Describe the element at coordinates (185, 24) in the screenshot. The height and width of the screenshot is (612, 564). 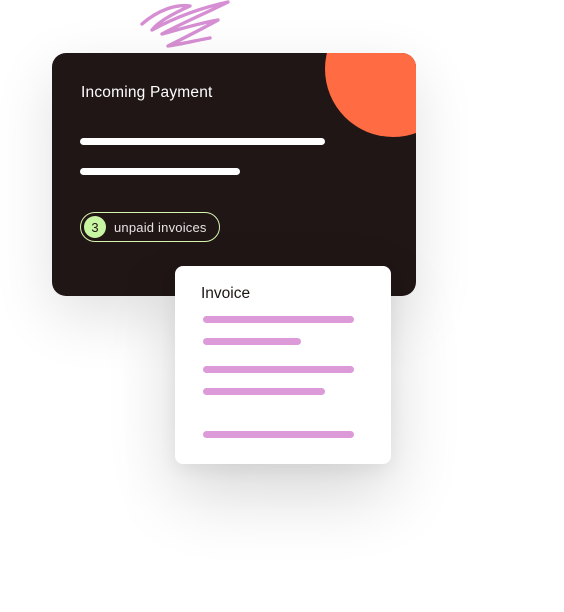
I see `squiggle-decoration` at that location.